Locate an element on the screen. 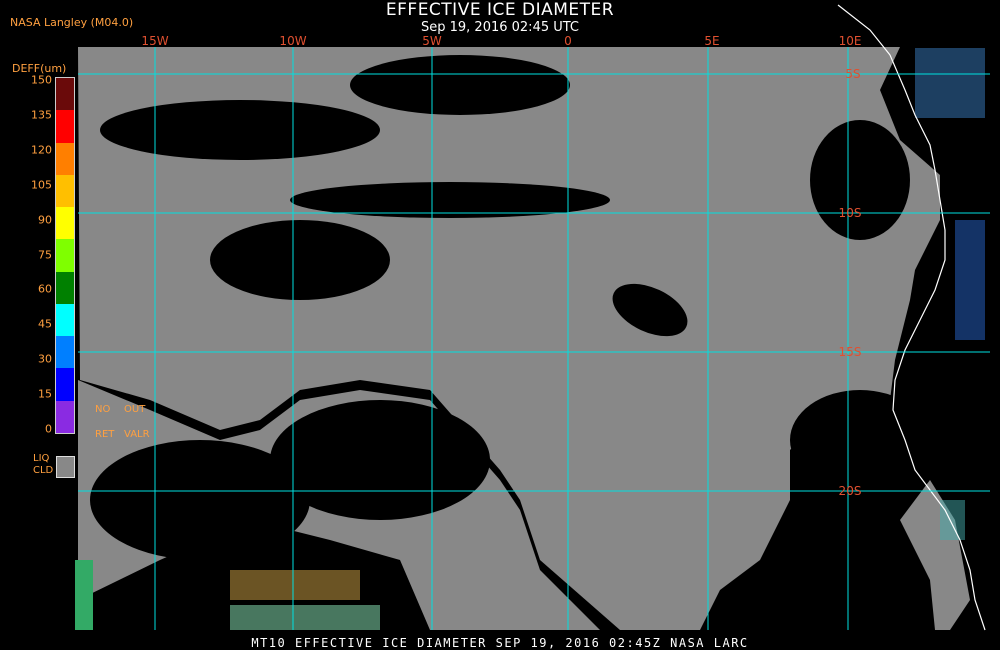  lat-label-10s: 10S is located at coordinates (850, 213).